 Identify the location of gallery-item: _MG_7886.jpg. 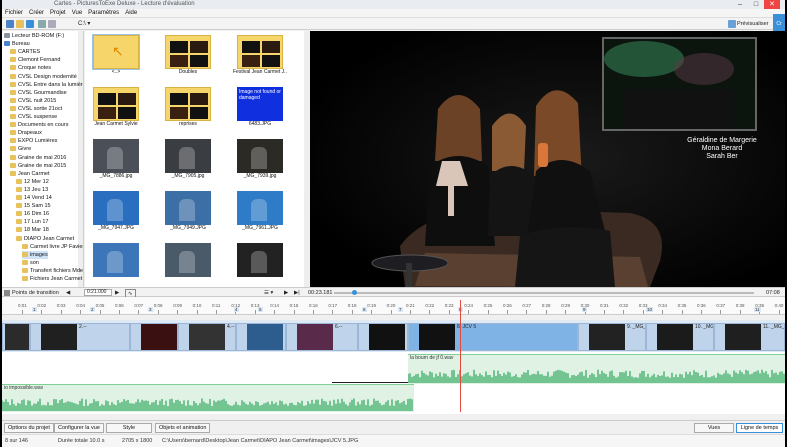
(116, 159).